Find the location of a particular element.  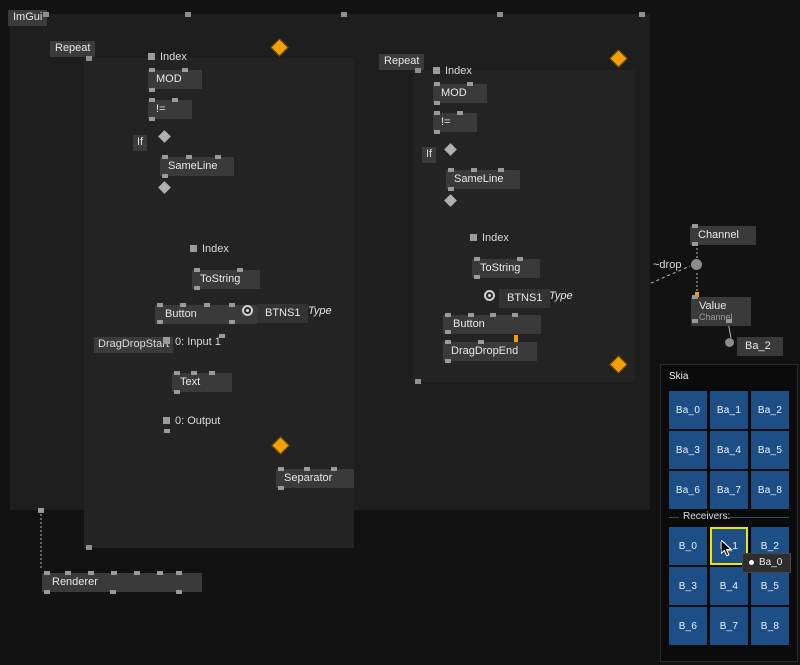

ba2-node: Ba_2 is located at coordinates (760, 346).